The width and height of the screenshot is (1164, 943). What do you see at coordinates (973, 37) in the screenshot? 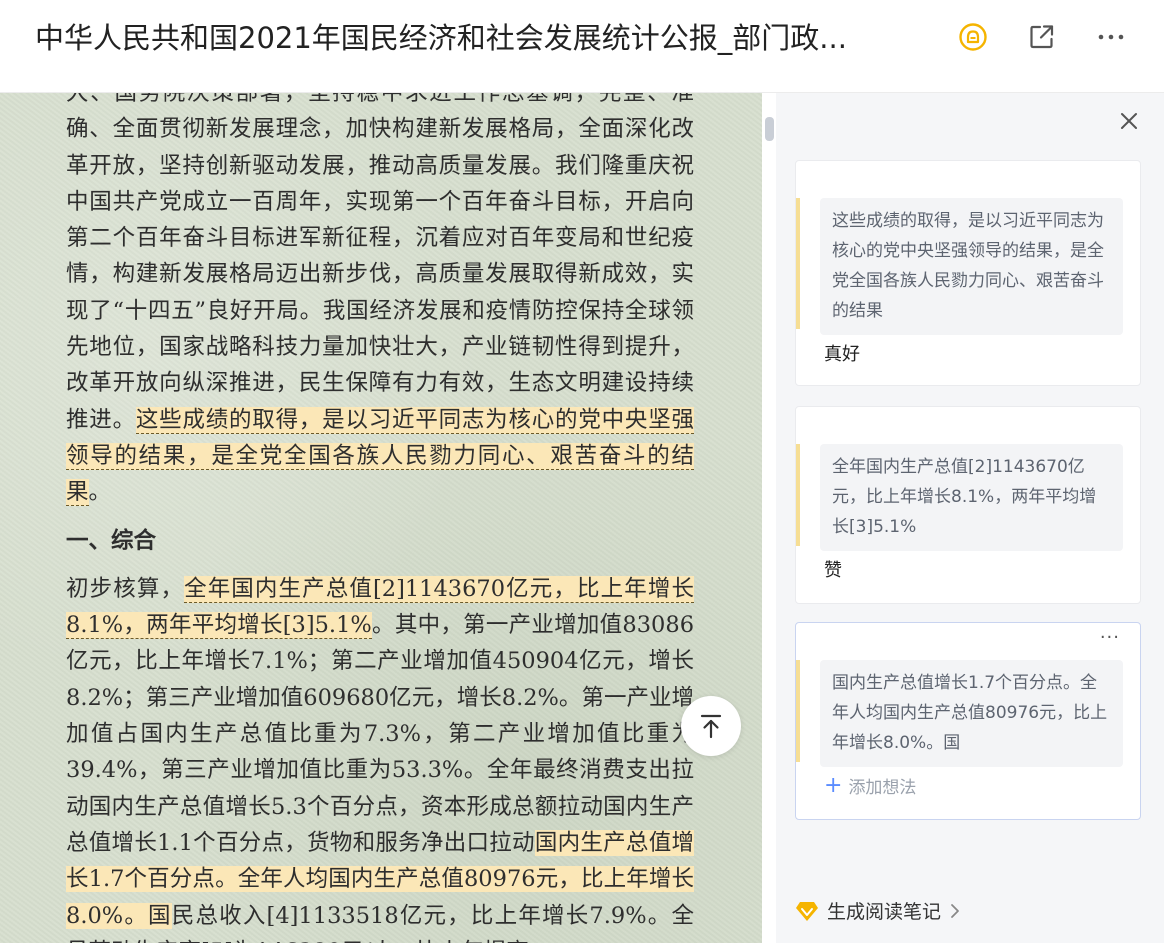
I see `profile-badge-icon` at bounding box center [973, 37].